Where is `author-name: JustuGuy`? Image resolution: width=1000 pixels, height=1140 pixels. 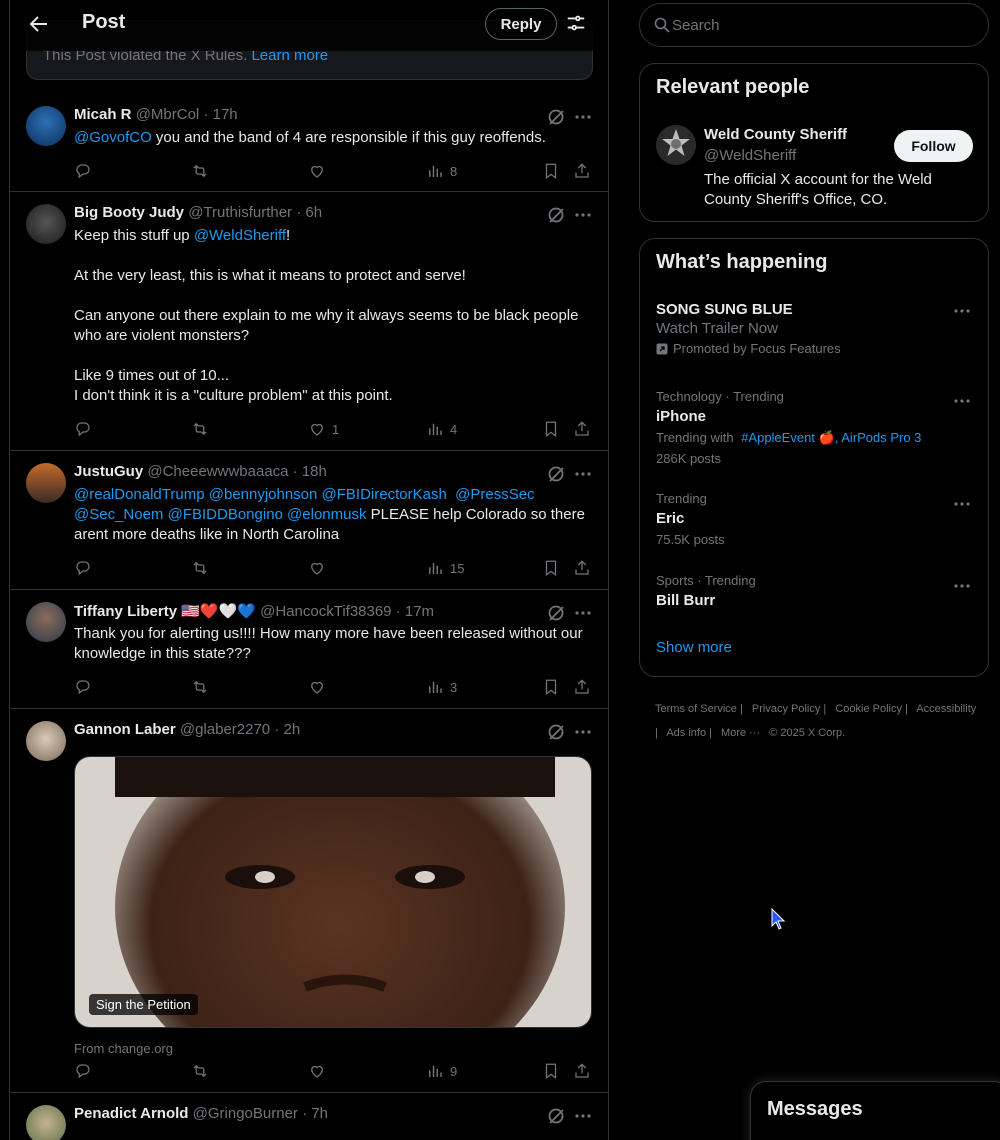 author-name: JustuGuy is located at coordinates (108, 471).